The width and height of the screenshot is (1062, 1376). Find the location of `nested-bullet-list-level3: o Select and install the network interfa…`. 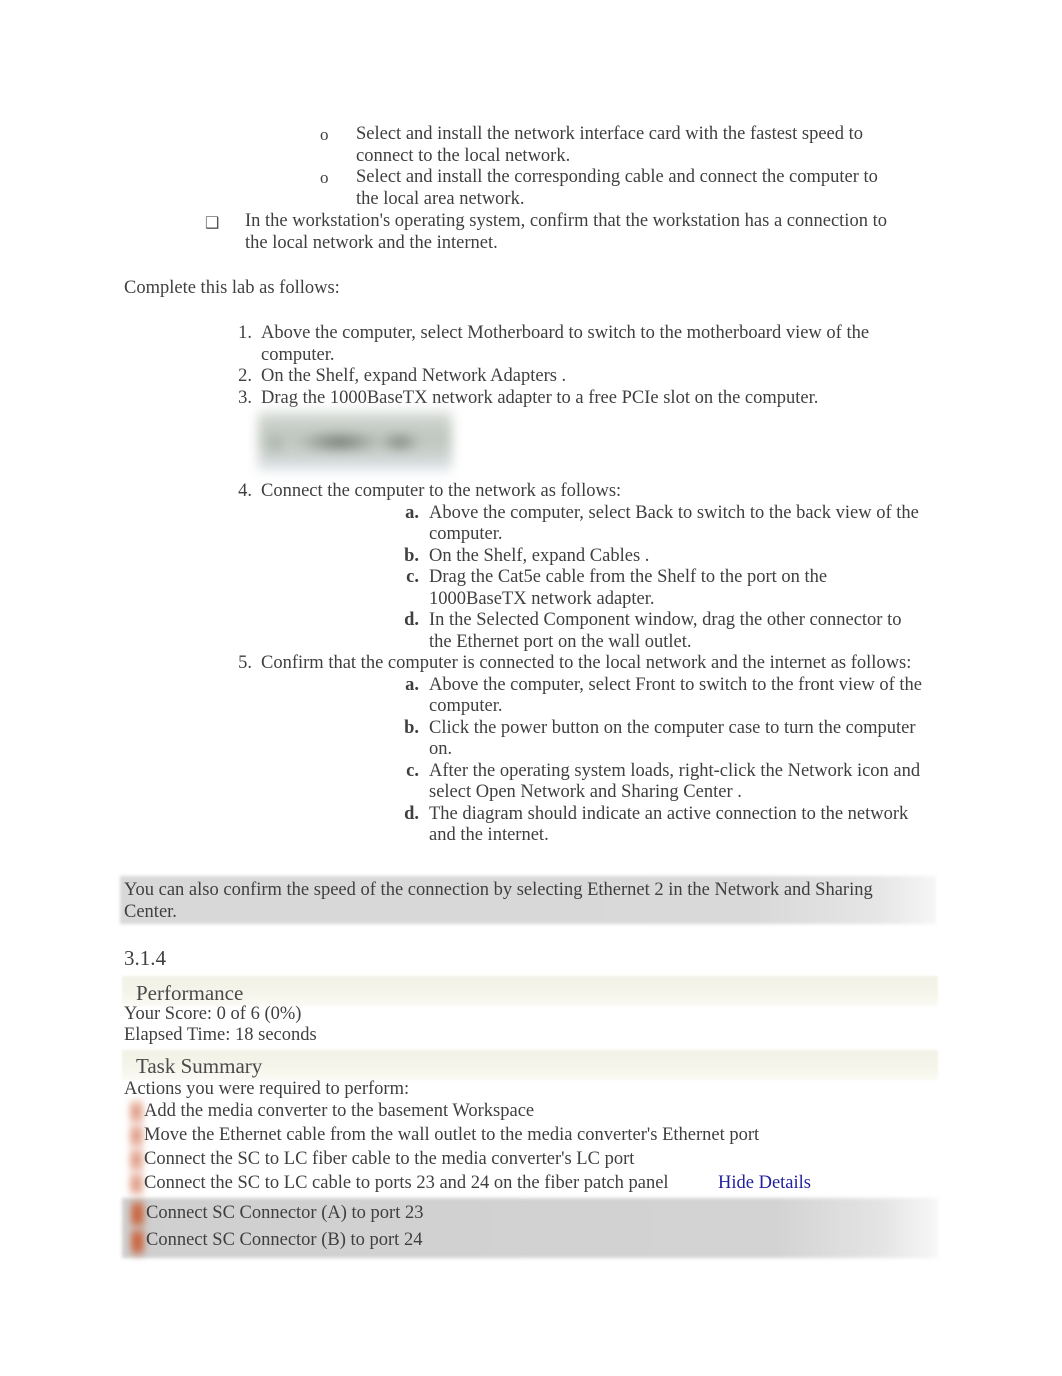

nested-bullet-list-level3: o Select and install the network interfa… is located at coordinates (600, 167).